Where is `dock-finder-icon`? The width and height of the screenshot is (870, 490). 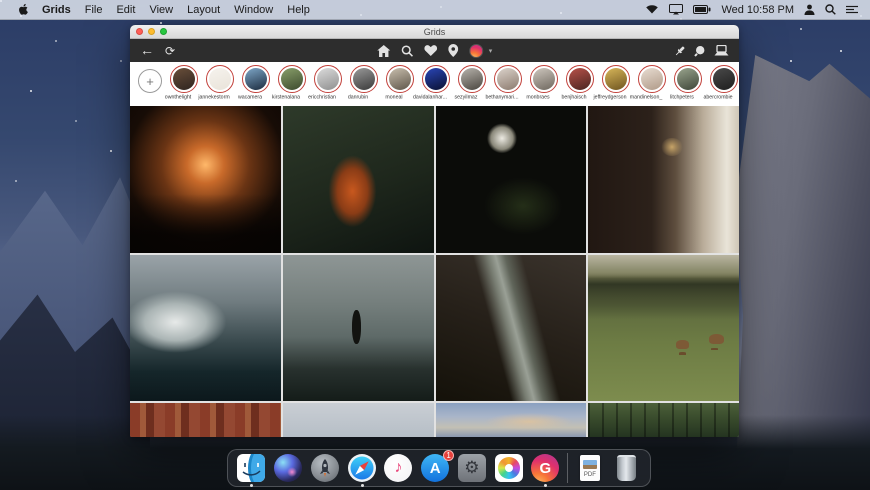
dock-finder-icon is located at coordinates (251, 470).